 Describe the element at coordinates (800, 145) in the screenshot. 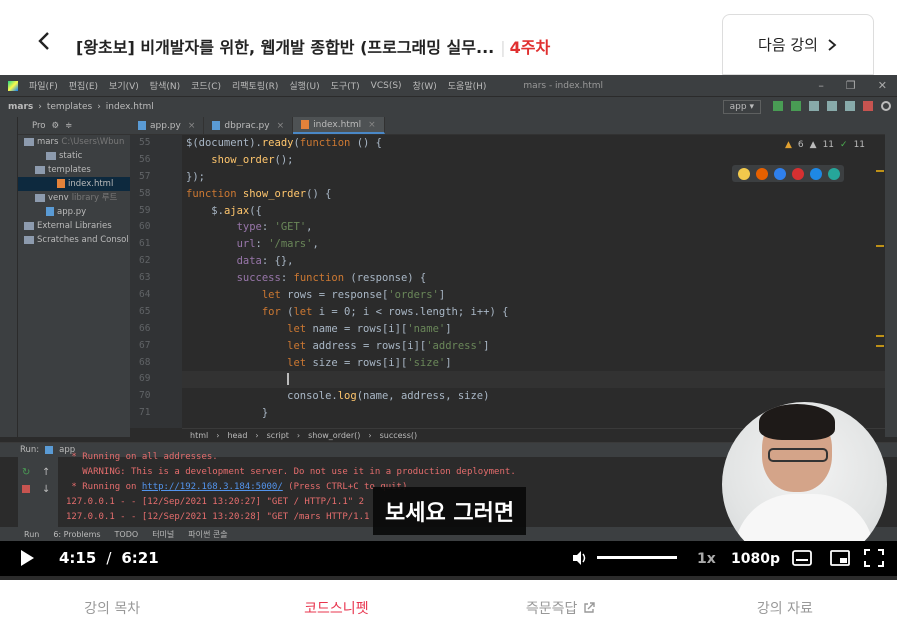

I see `warning-count: 6` at that location.